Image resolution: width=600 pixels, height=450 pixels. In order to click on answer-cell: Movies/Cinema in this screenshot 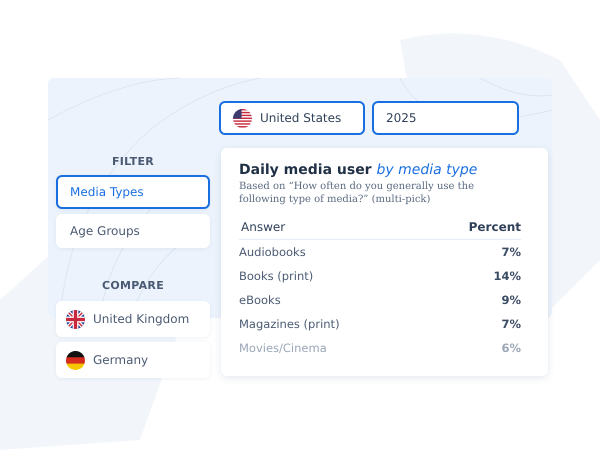, I will do `click(283, 348)`.